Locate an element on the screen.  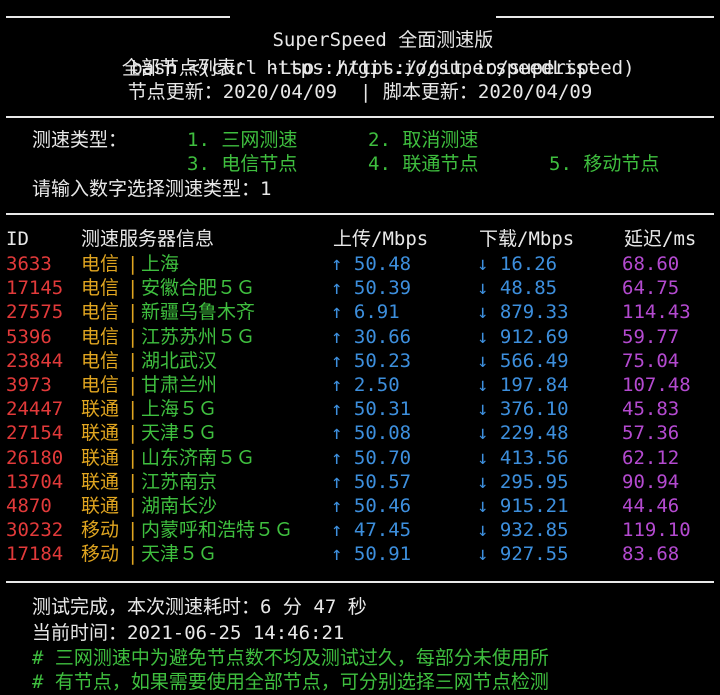
table-row: 17184 移动 | 天津５Ｇ ↑ 50.91 ↓ 927.55 83.68 is located at coordinates (360, 554).